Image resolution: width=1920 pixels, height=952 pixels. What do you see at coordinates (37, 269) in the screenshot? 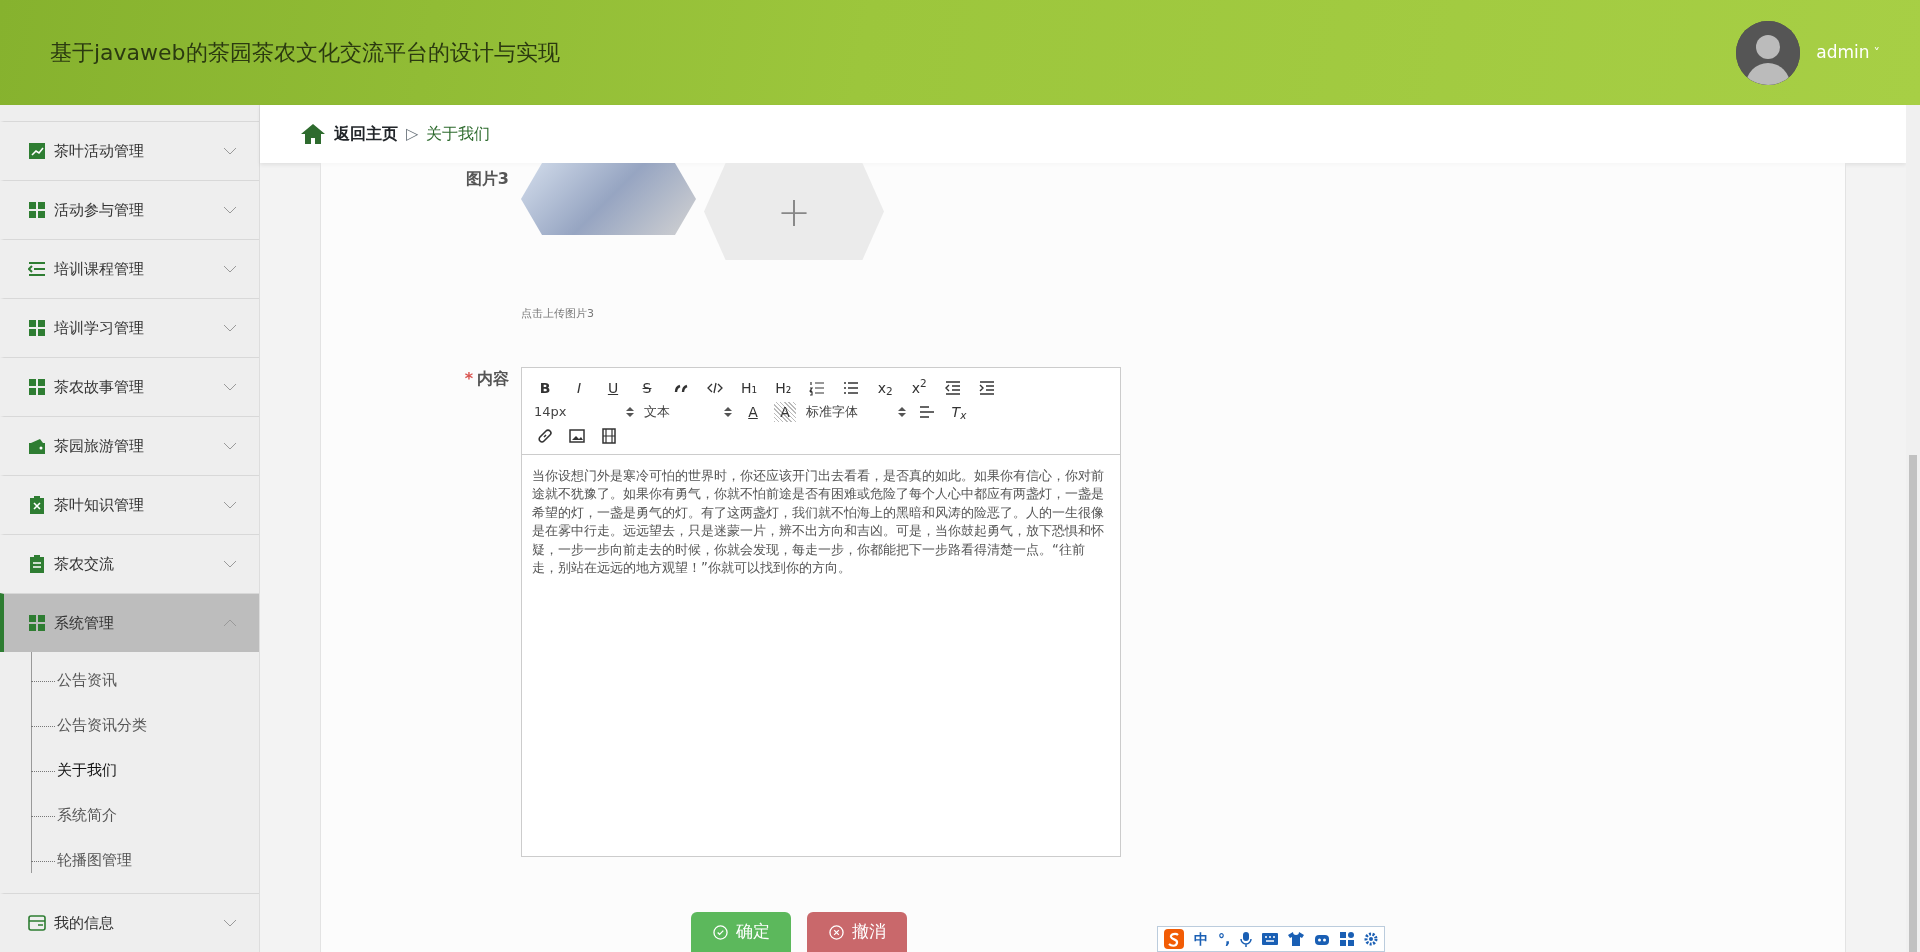
I see `list-icon` at bounding box center [37, 269].